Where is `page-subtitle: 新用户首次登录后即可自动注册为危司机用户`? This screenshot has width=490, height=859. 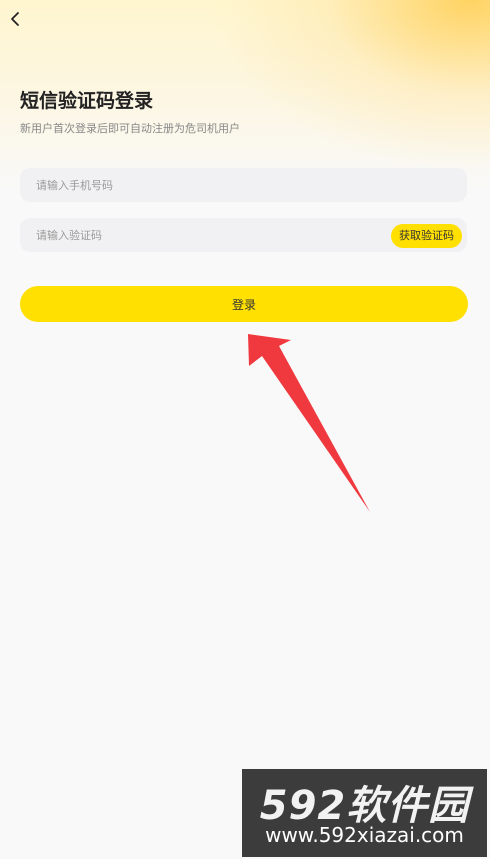 page-subtitle: 新用户首次登录后即可自动注册为危司机用户 is located at coordinates (130, 128).